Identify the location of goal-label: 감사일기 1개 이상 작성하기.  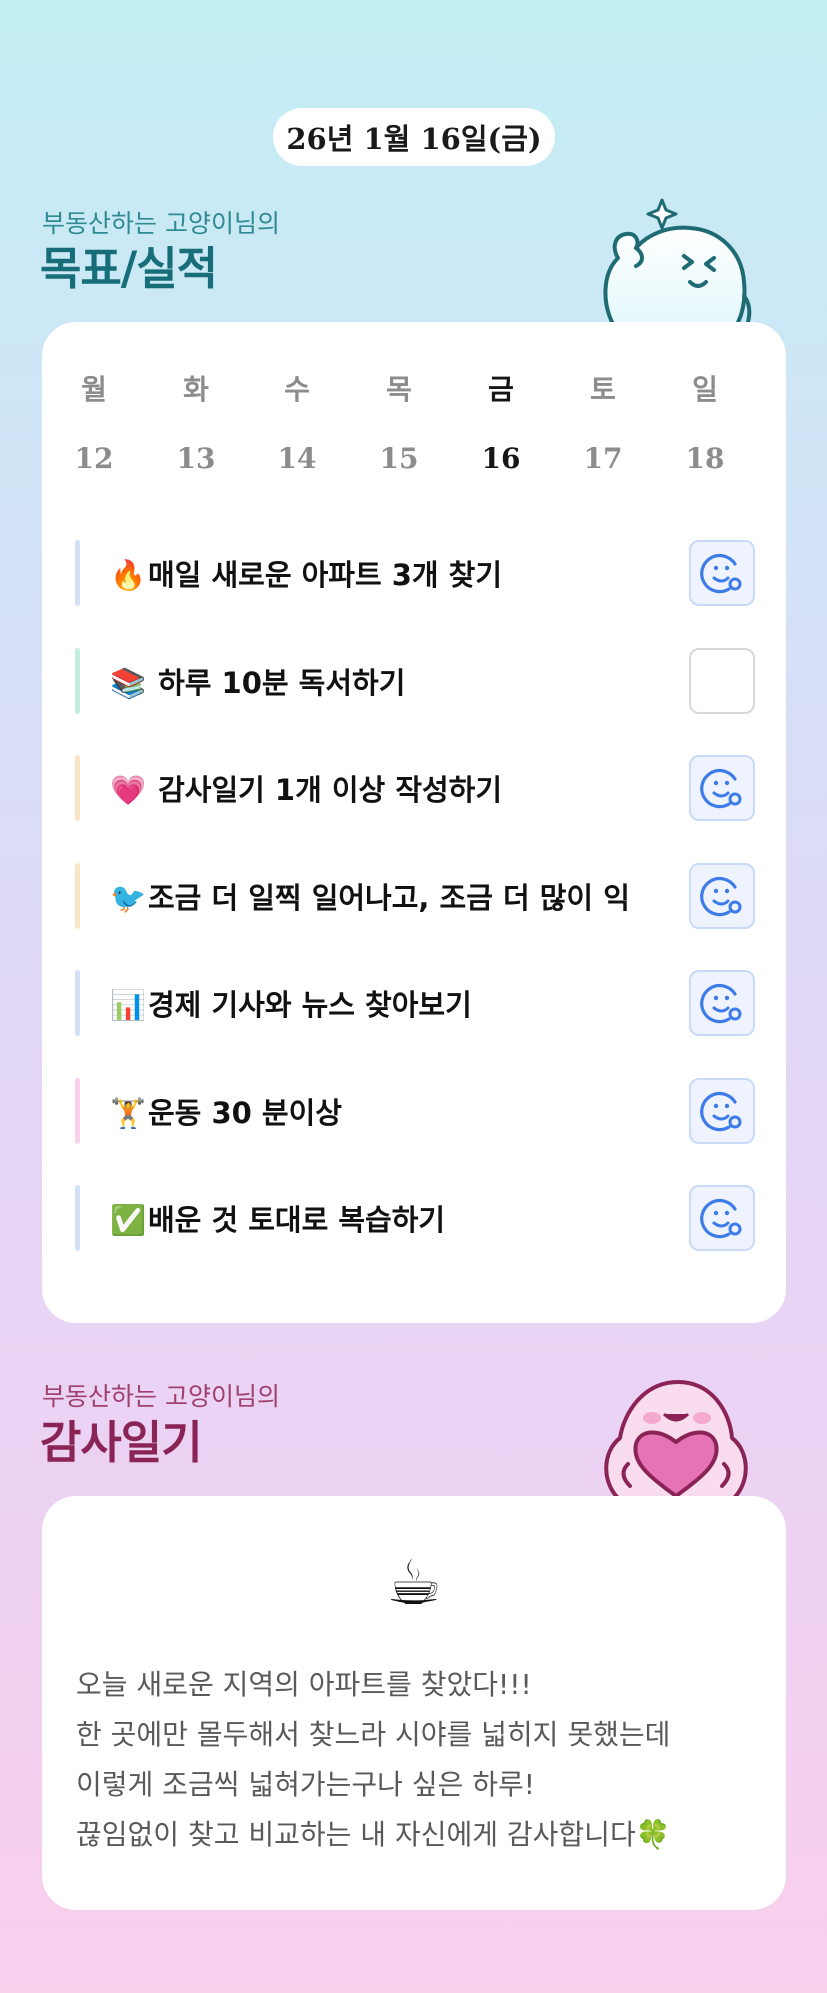
(325, 790).